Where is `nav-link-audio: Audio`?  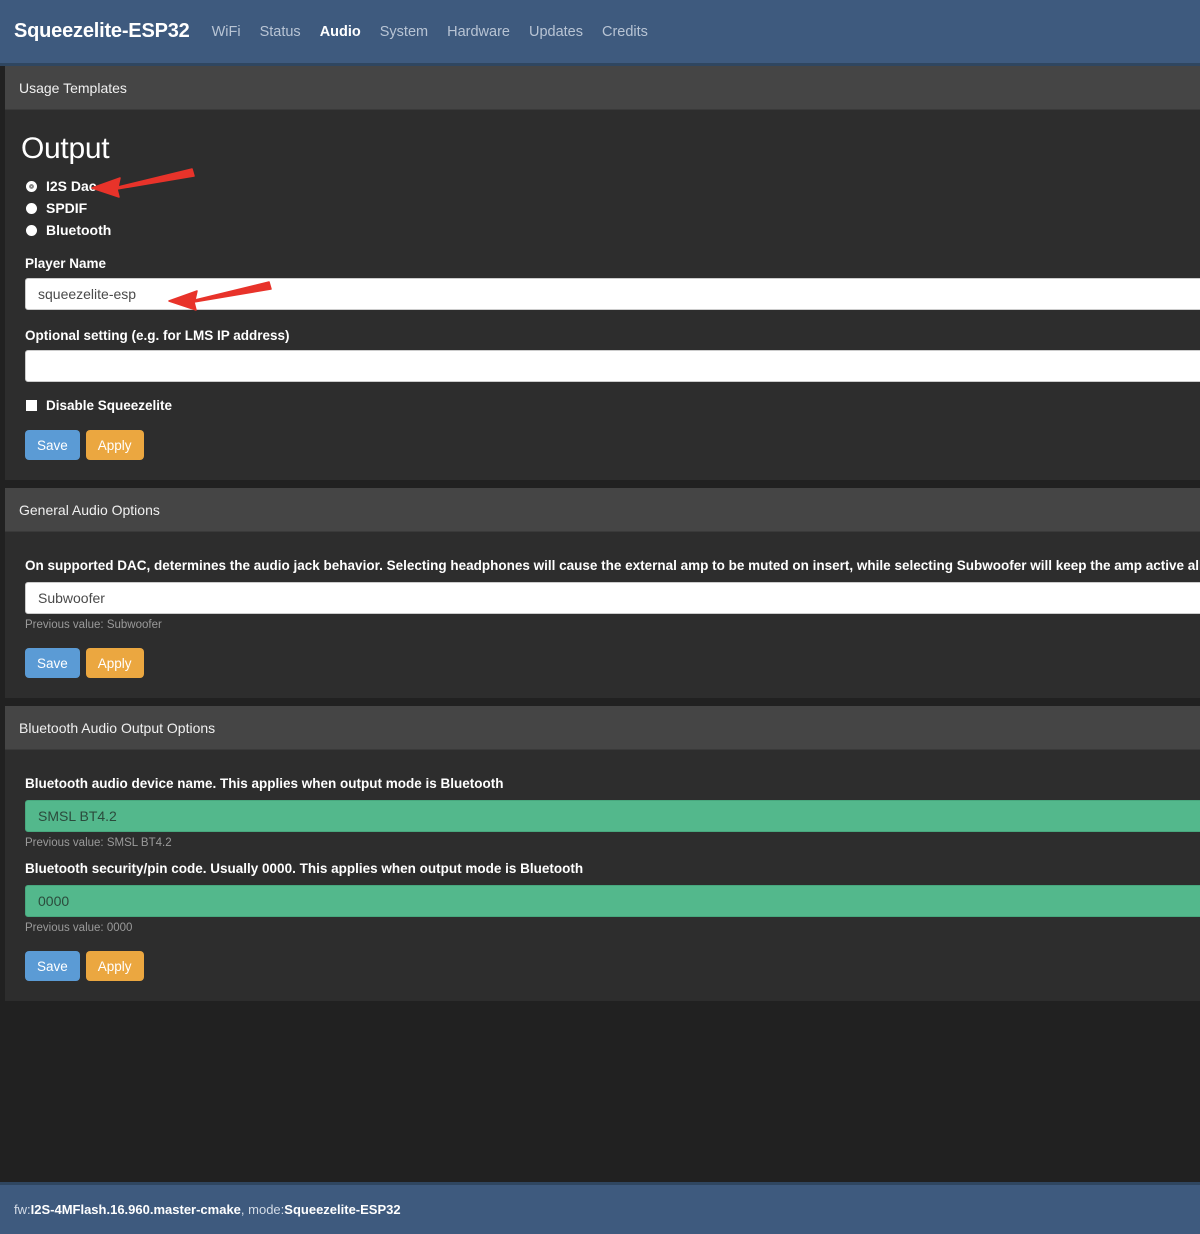
nav-link-audio: Audio is located at coordinates (340, 32).